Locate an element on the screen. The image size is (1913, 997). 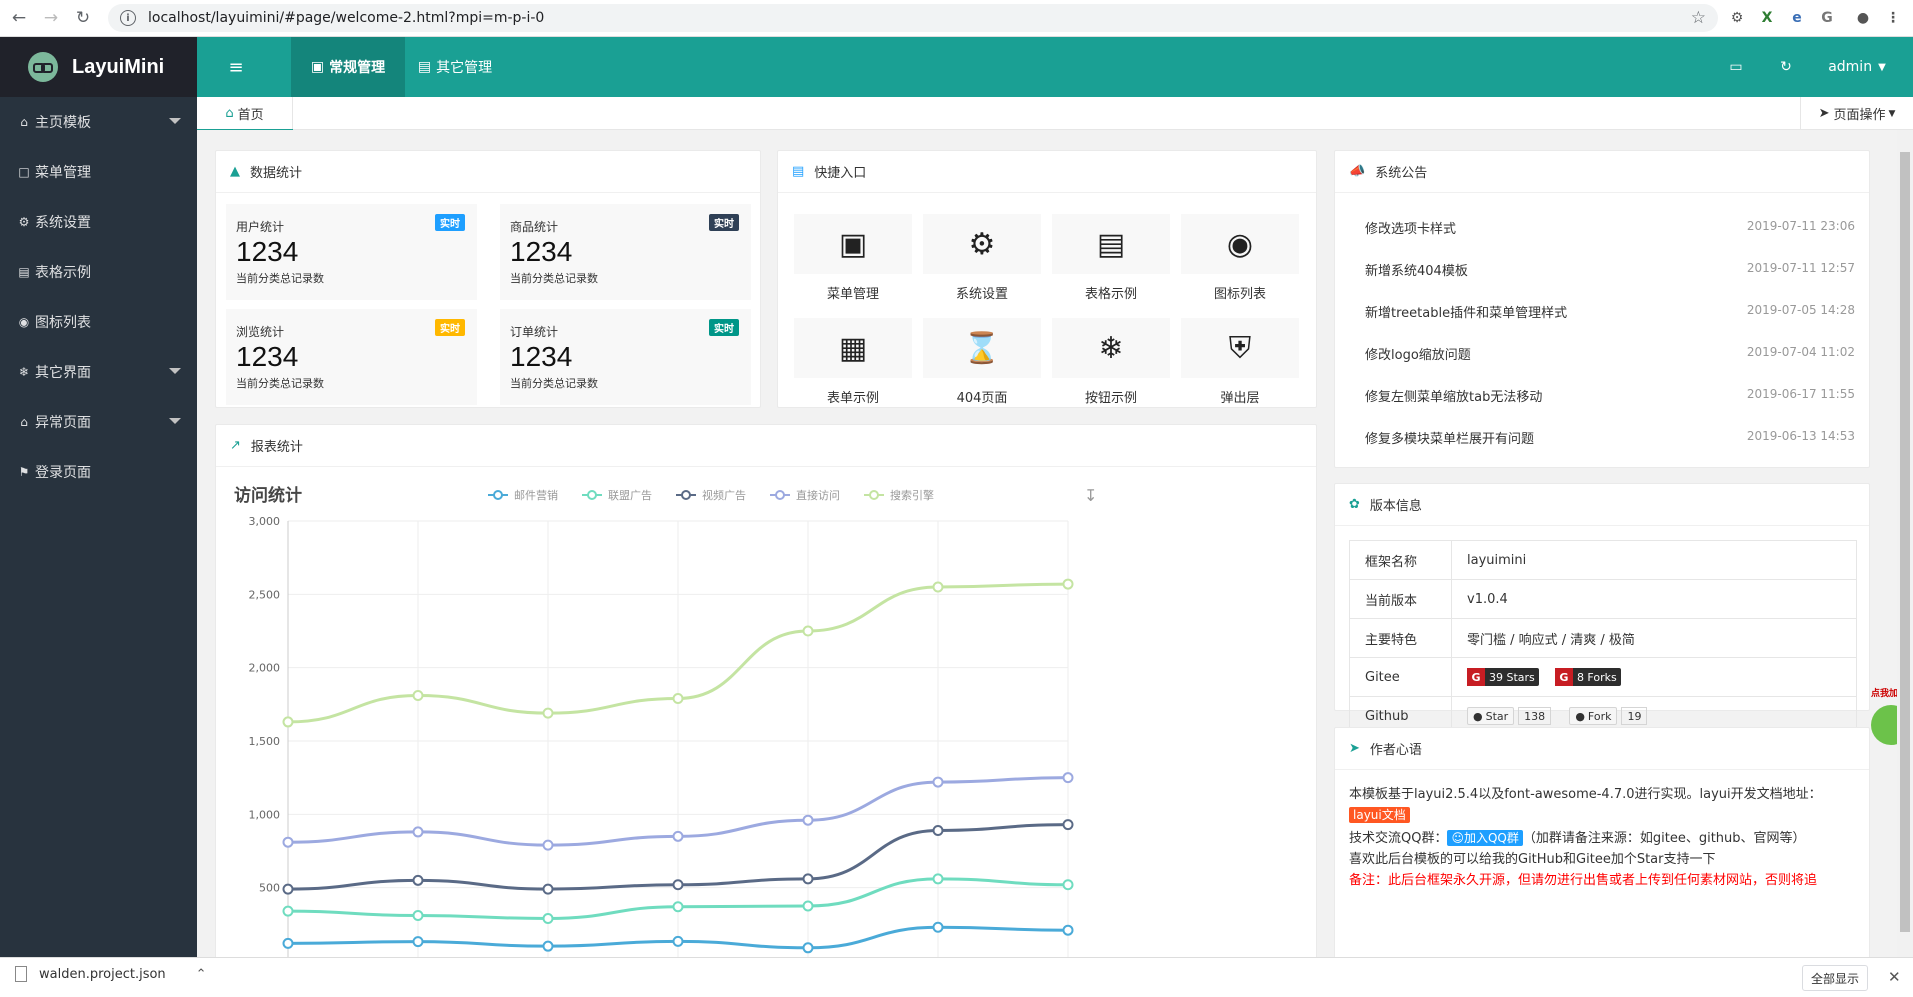
sidebar-item-home: ⌂ 主页模板 is located at coordinates (98, 122).